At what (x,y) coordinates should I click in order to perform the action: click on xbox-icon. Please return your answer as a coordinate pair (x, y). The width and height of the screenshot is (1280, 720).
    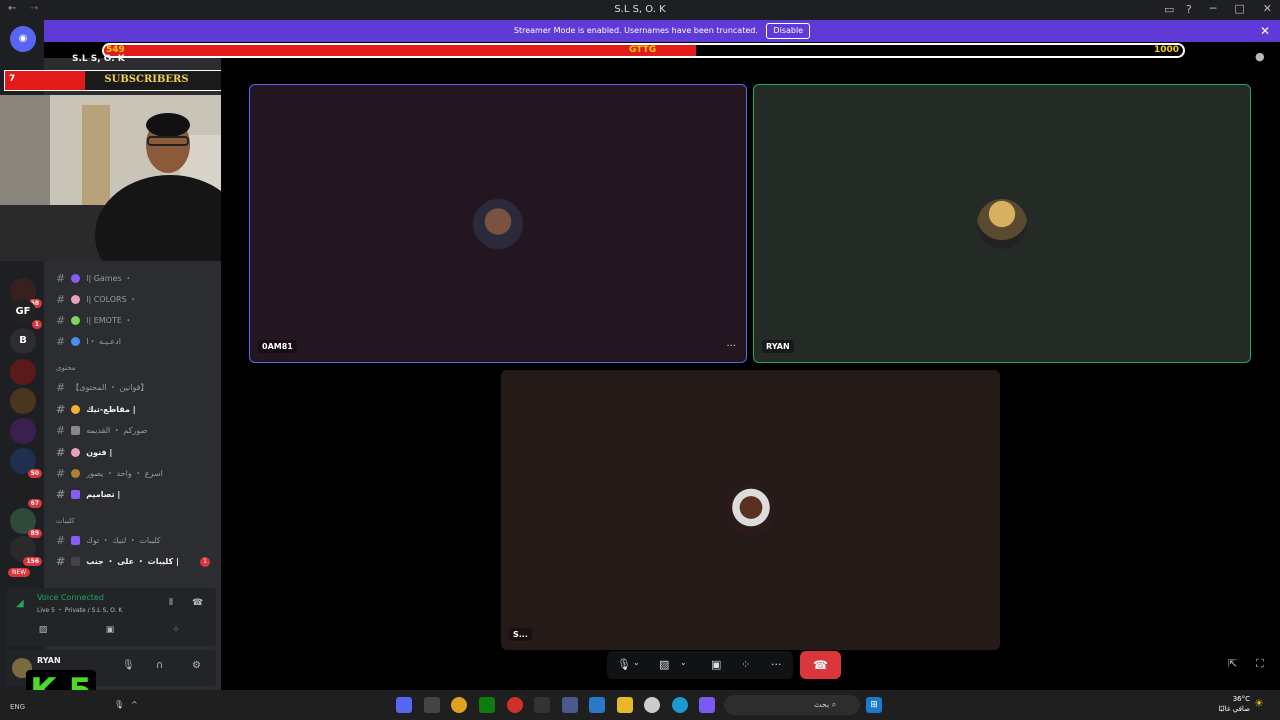
    Looking at the image, I should click on (487, 705).